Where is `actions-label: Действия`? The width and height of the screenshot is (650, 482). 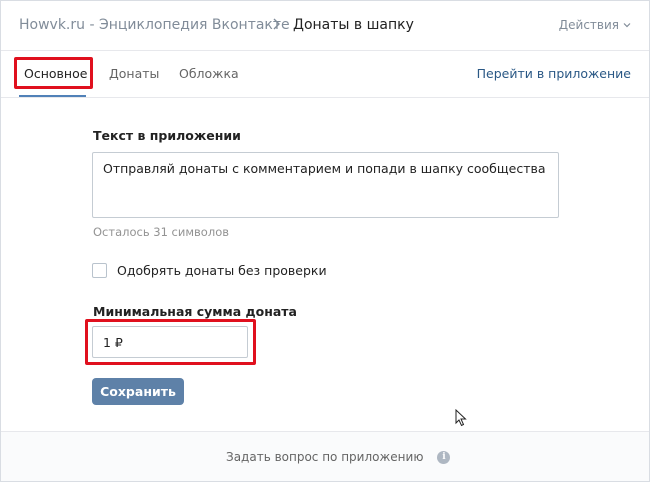
actions-label: Действия is located at coordinates (588, 25).